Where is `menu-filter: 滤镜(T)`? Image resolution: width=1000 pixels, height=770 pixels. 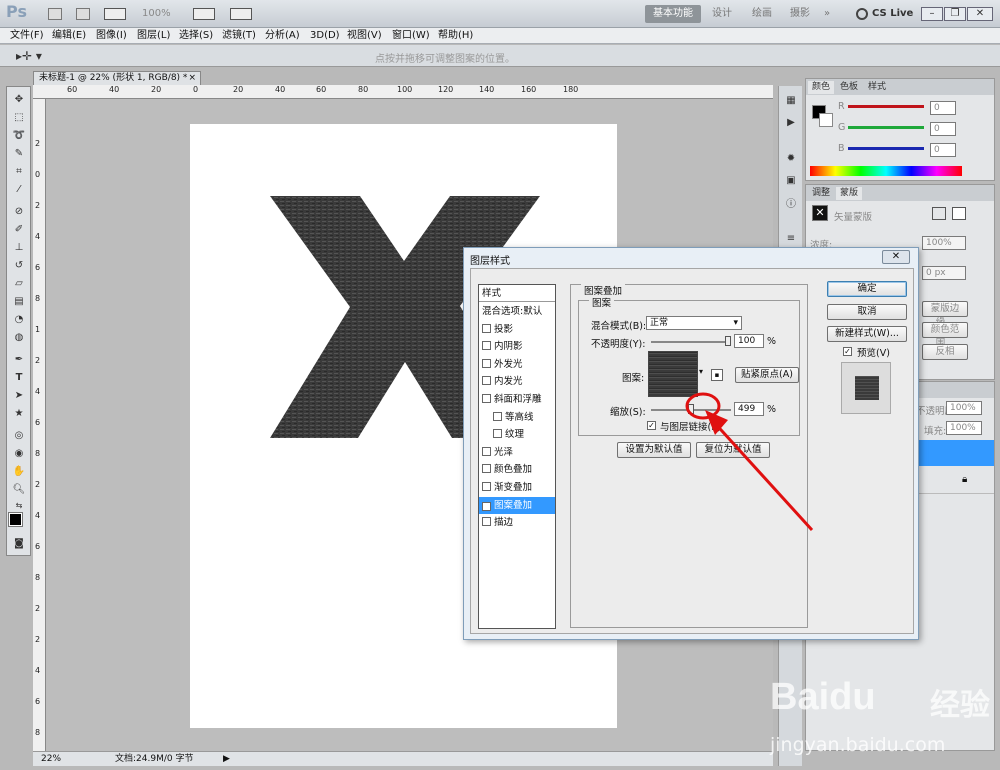
menu-filter: 滤镜(T) is located at coordinates (239, 36).